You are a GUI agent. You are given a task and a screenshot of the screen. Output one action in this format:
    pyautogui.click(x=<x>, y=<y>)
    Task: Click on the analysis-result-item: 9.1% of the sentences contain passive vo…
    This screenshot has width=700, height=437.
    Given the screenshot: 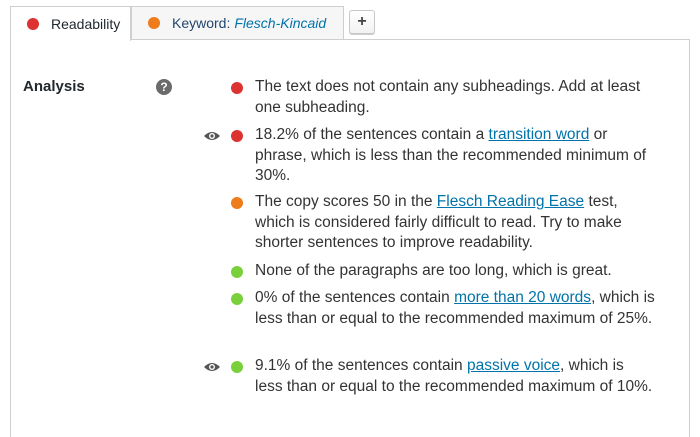 What is the action you would take?
    pyautogui.click(x=455, y=376)
    